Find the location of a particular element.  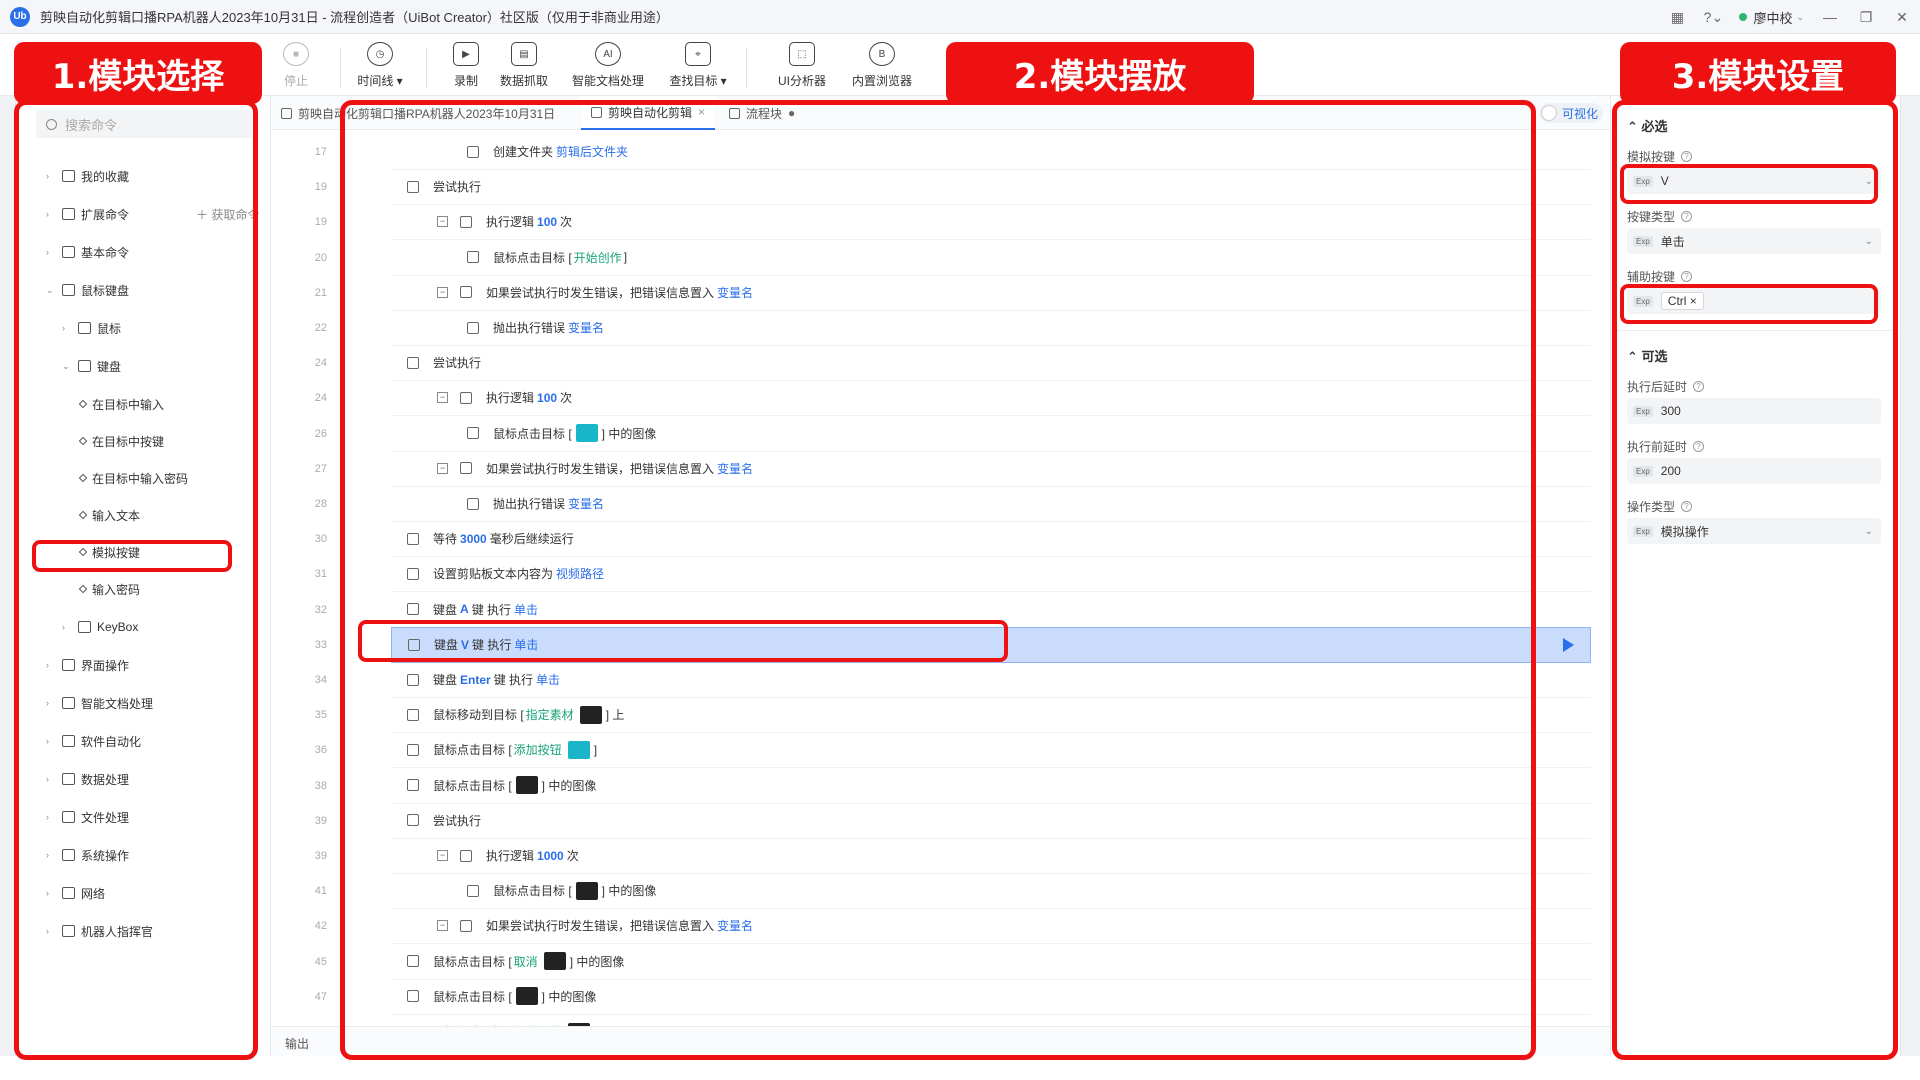

ai-icon: AI is located at coordinates (608, 54).